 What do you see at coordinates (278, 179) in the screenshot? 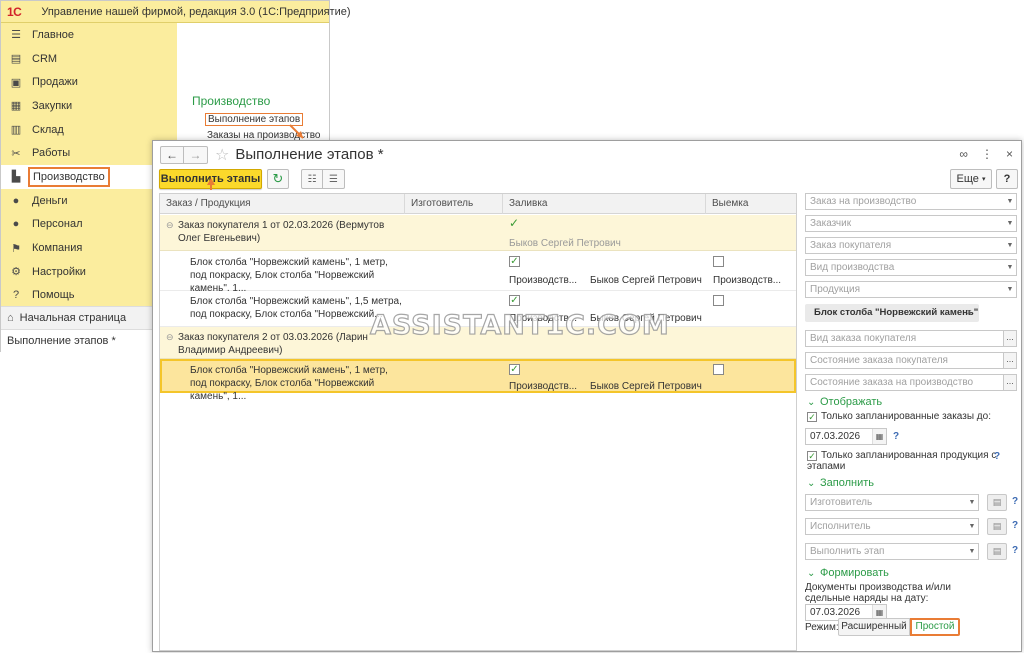
I see `refresh-button: ↻` at bounding box center [278, 179].